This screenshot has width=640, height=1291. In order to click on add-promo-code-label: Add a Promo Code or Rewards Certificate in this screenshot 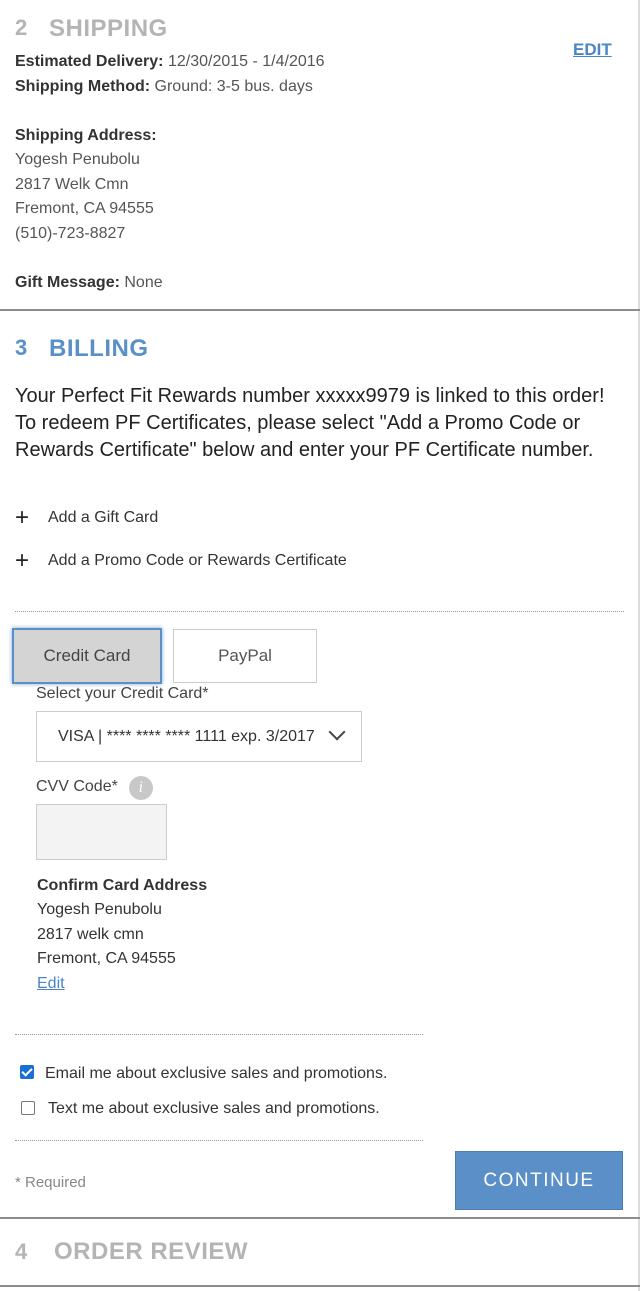, I will do `click(197, 560)`.